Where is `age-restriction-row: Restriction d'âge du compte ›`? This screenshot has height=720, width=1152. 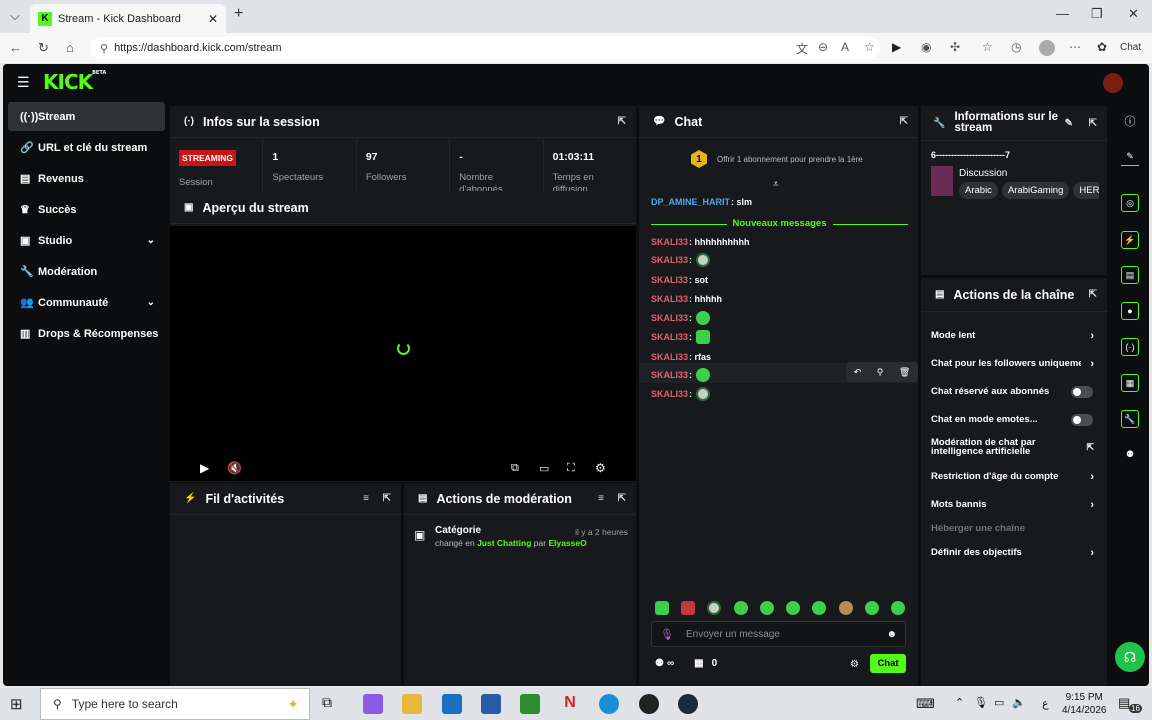
age-restriction-row: Restriction d'âge du compte › is located at coordinates (1014, 477).